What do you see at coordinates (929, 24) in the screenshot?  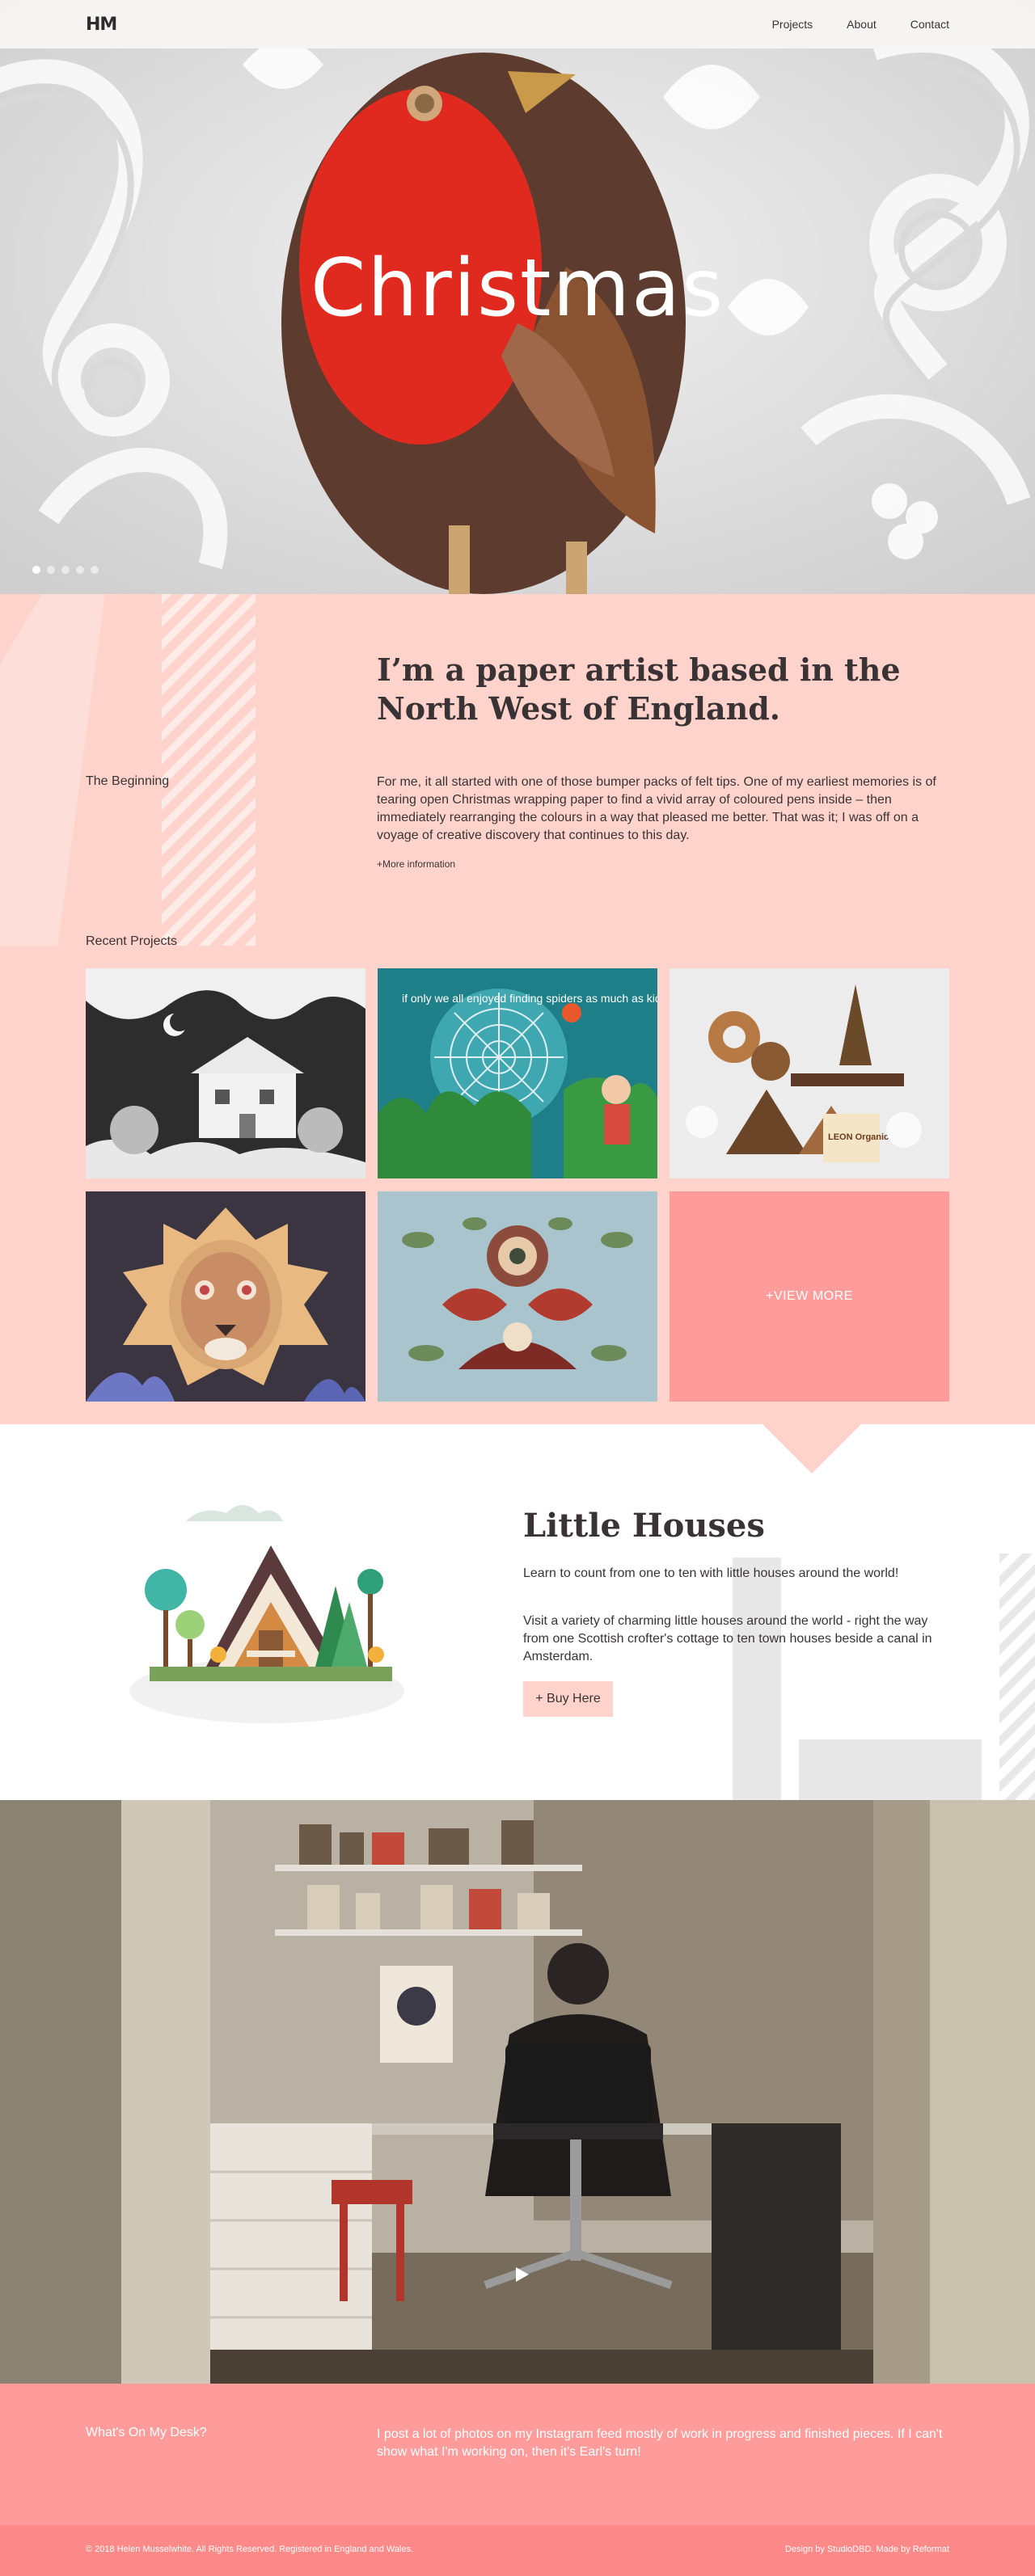 I see `nav-contact: Contact` at bounding box center [929, 24].